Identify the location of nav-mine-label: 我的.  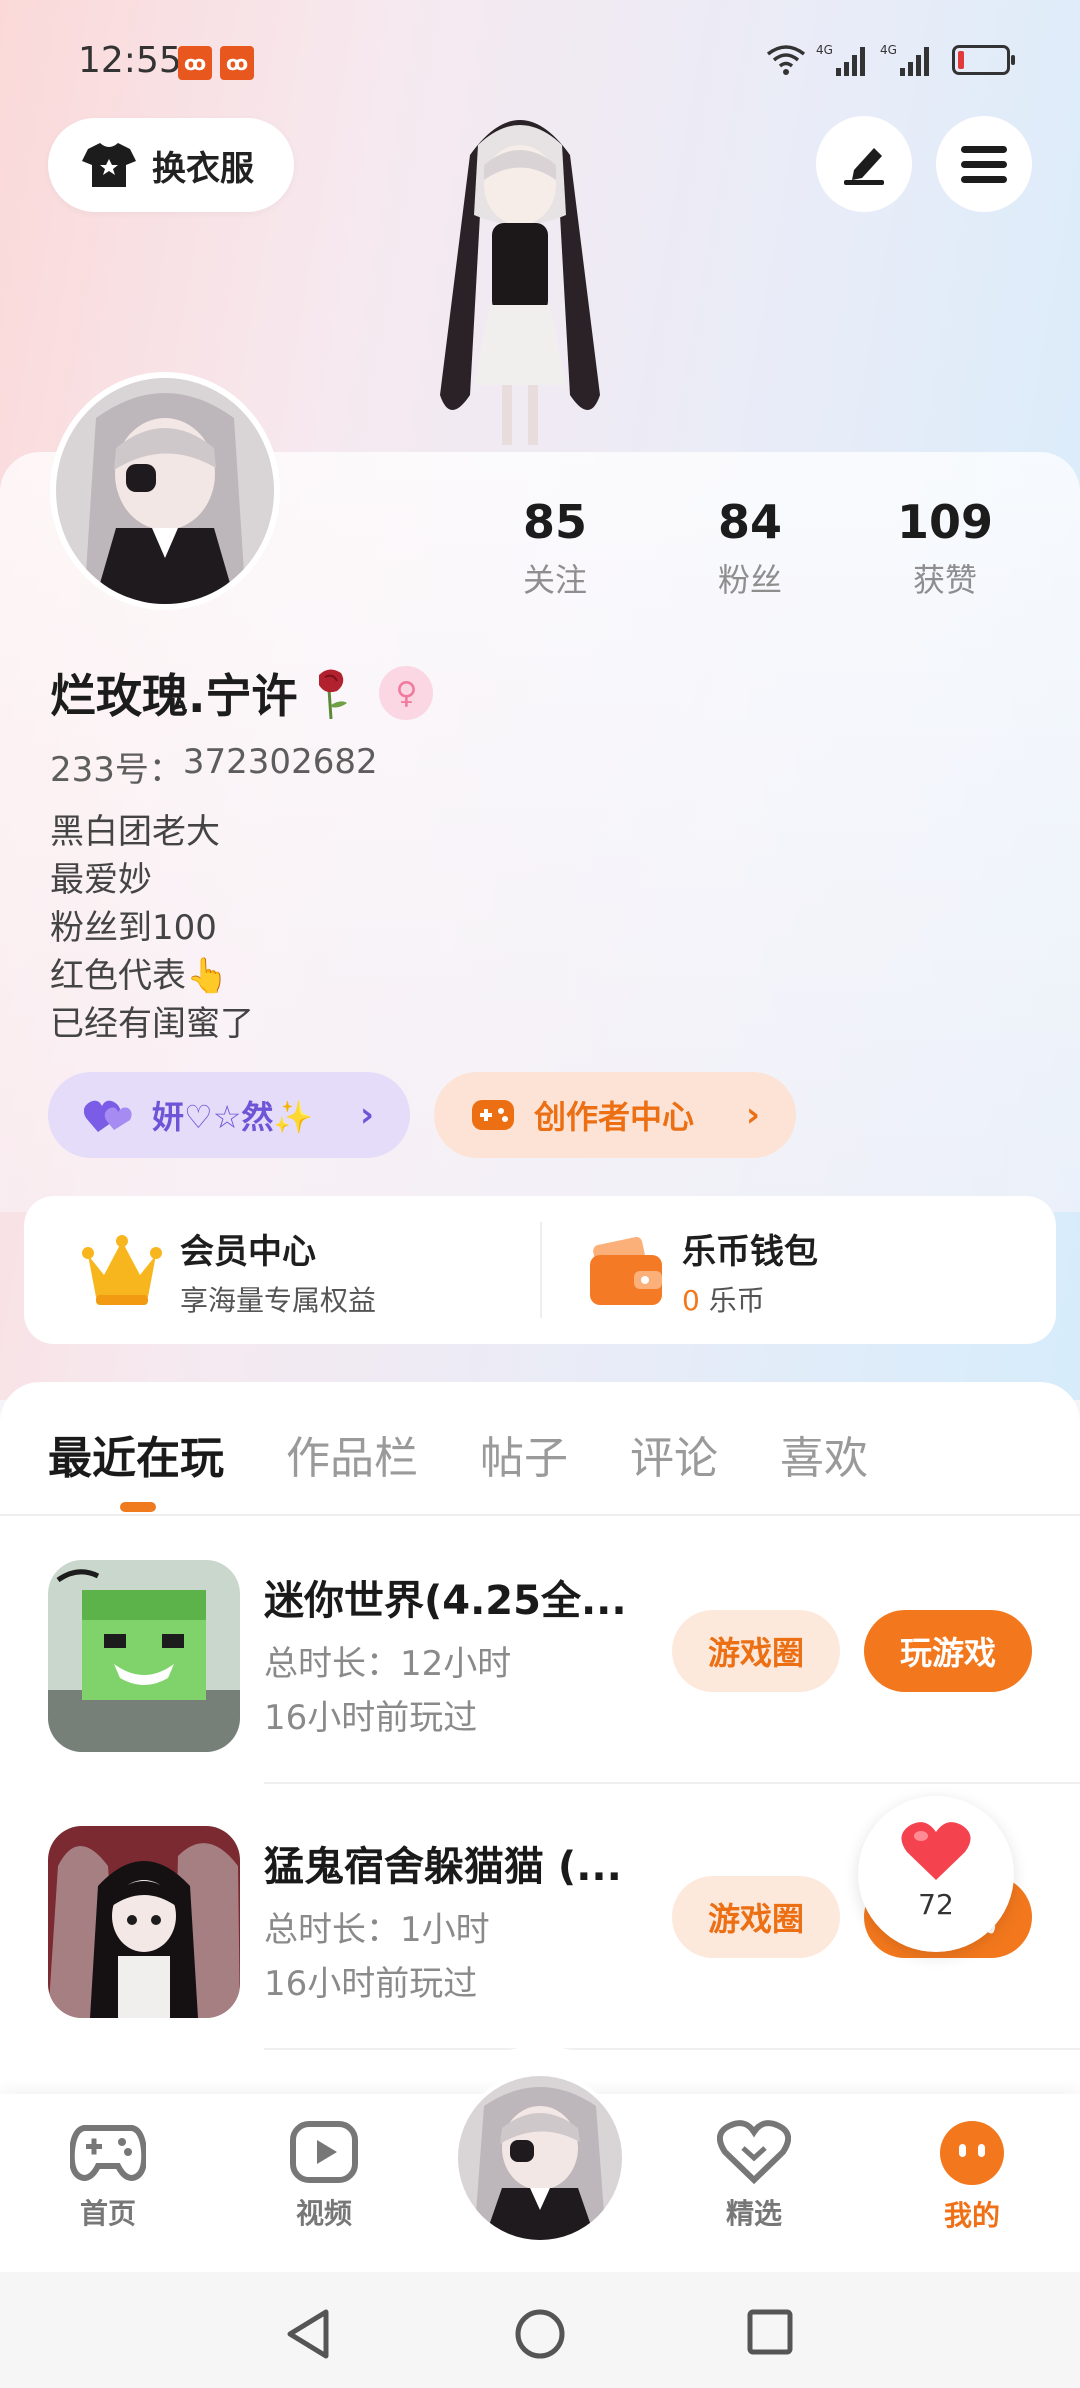
(971, 2215).